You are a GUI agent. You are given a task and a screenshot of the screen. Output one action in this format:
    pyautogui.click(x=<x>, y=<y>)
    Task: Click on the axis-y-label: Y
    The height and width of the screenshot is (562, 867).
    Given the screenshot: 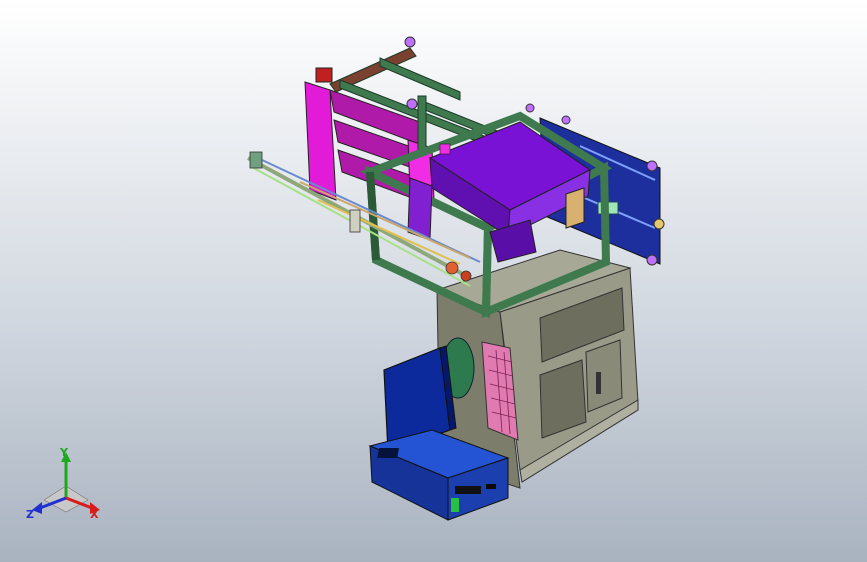 What is the action you would take?
    pyautogui.click(x=64, y=452)
    